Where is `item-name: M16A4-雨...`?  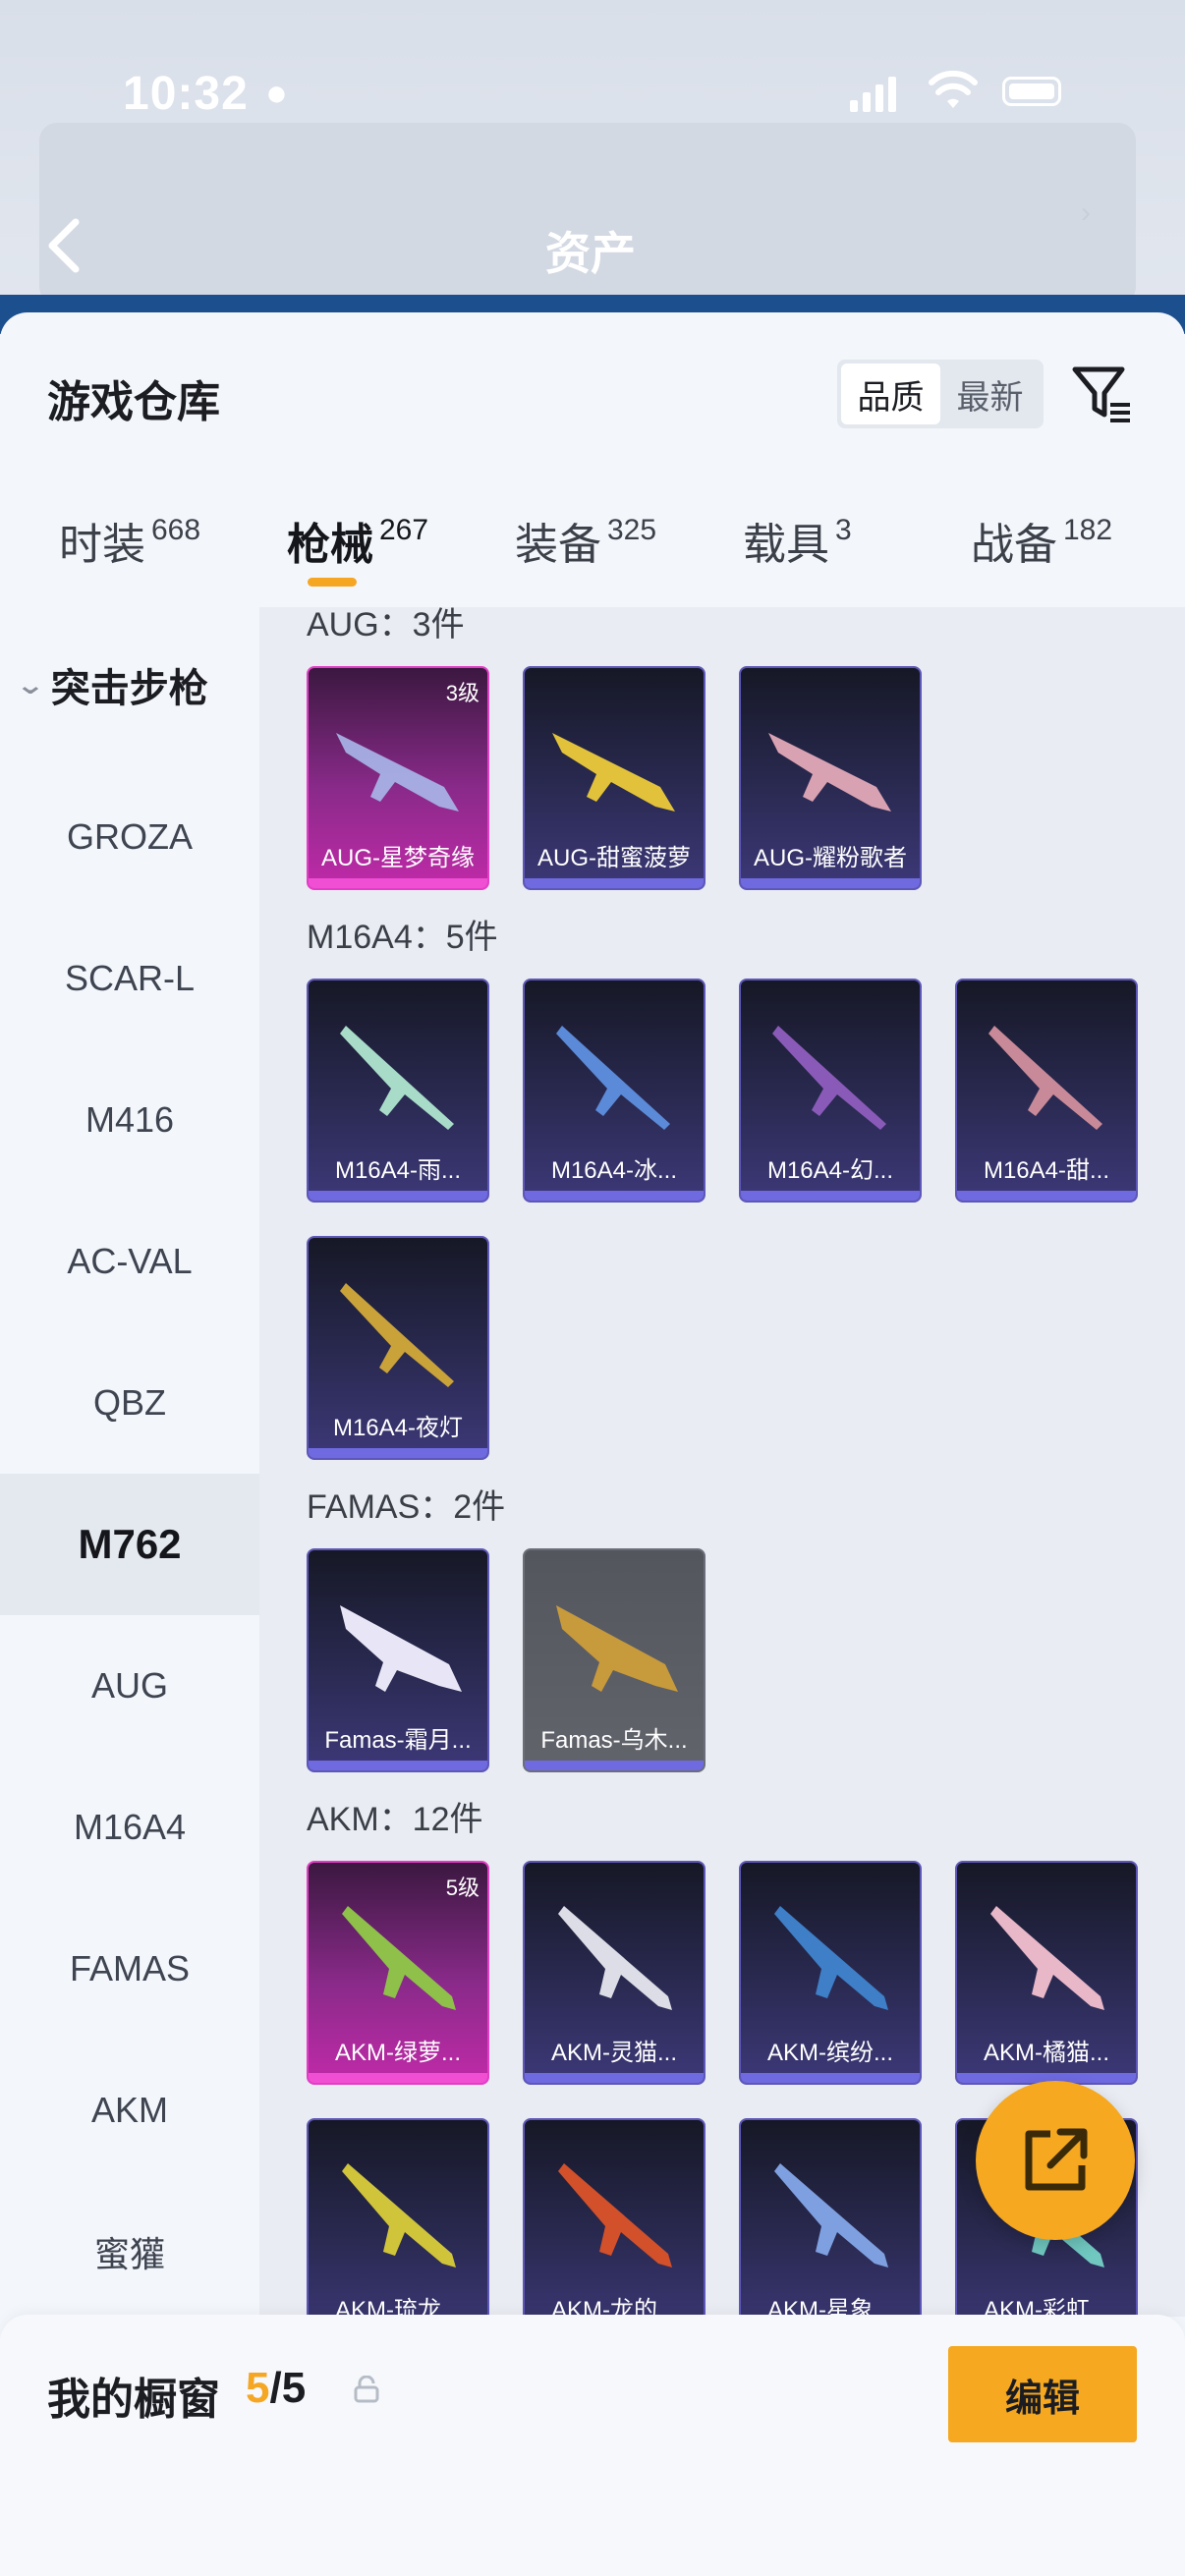
item-name: M16A4-雨... is located at coordinates (398, 1170).